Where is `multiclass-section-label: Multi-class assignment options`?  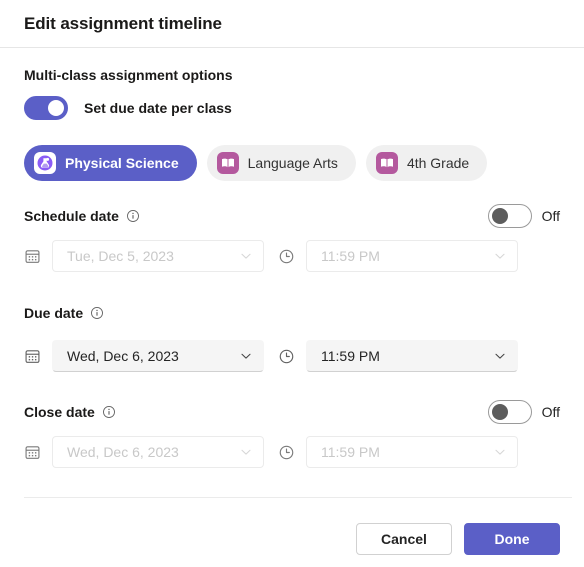
multiclass-section-label: Multi-class assignment options is located at coordinates (128, 75).